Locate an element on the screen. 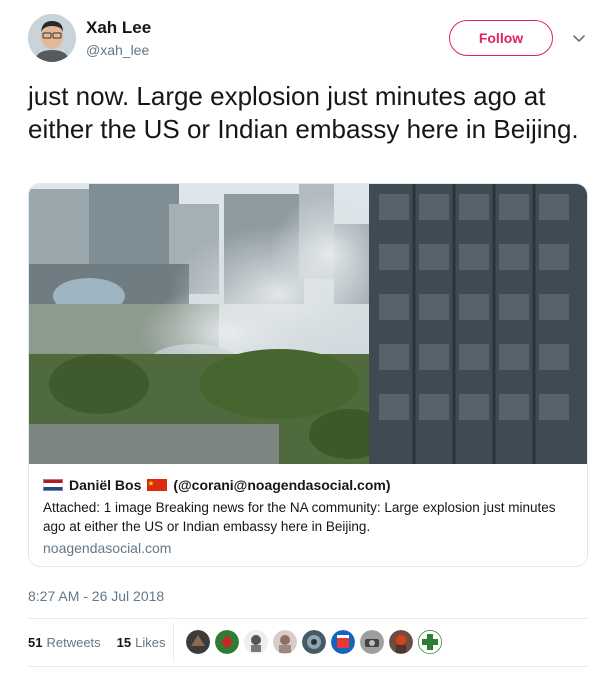  tweet-timestamp: 8:27 AM - 26 Jul 2018 is located at coordinates (96, 596).